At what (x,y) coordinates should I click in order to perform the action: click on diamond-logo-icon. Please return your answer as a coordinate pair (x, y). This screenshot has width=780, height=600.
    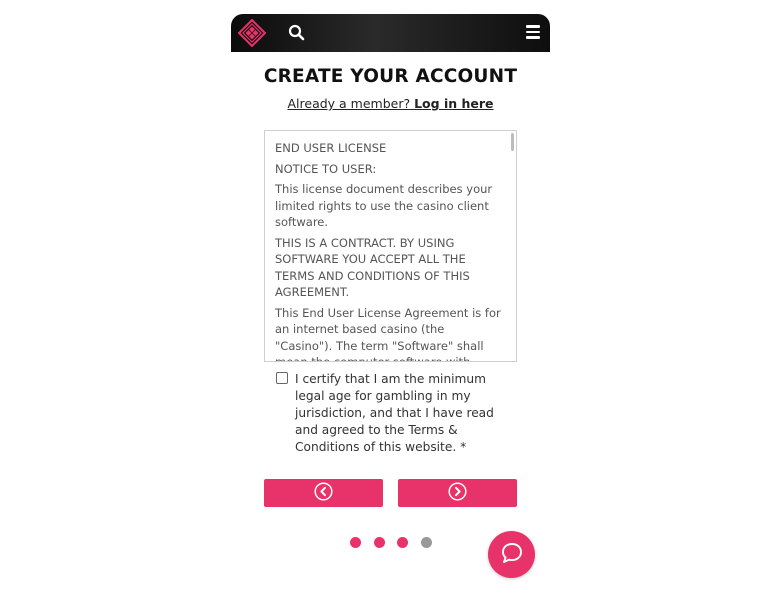
    Looking at the image, I should click on (252, 33).